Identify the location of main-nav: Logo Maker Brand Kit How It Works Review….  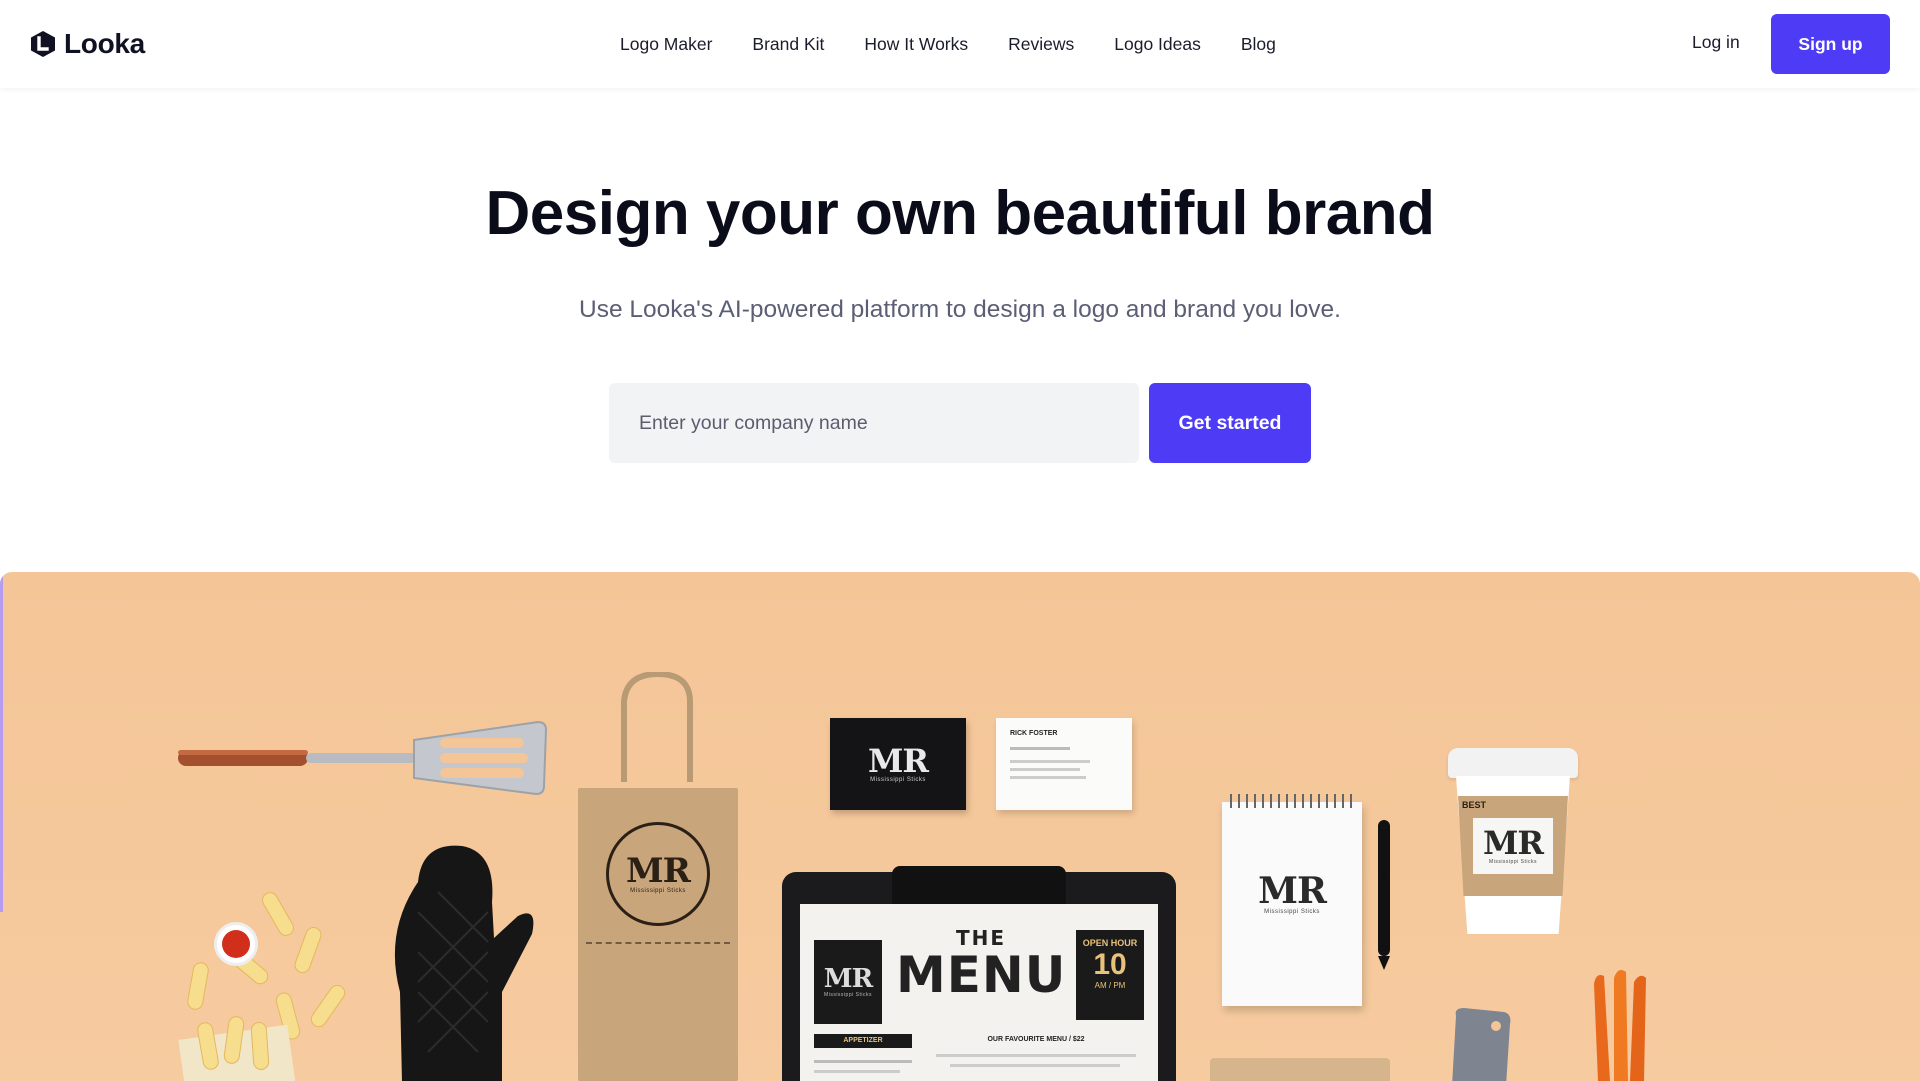
(948, 44).